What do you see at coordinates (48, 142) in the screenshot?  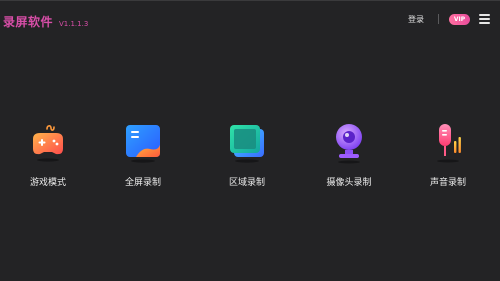 I see `gamepad-icon` at bounding box center [48, 142].